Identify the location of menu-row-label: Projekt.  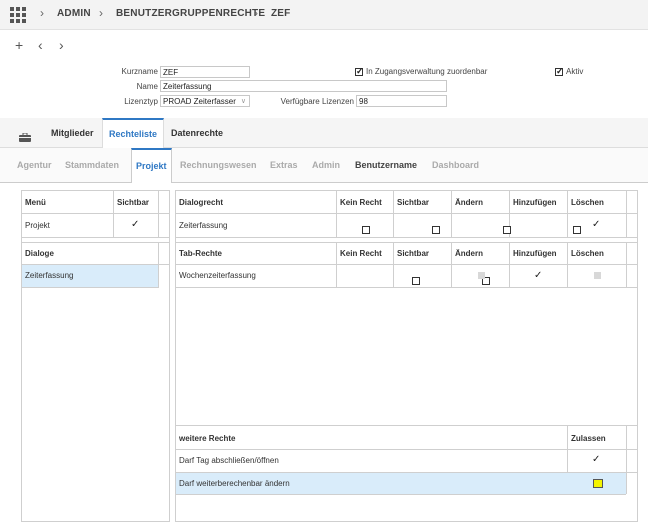
(37, 225).